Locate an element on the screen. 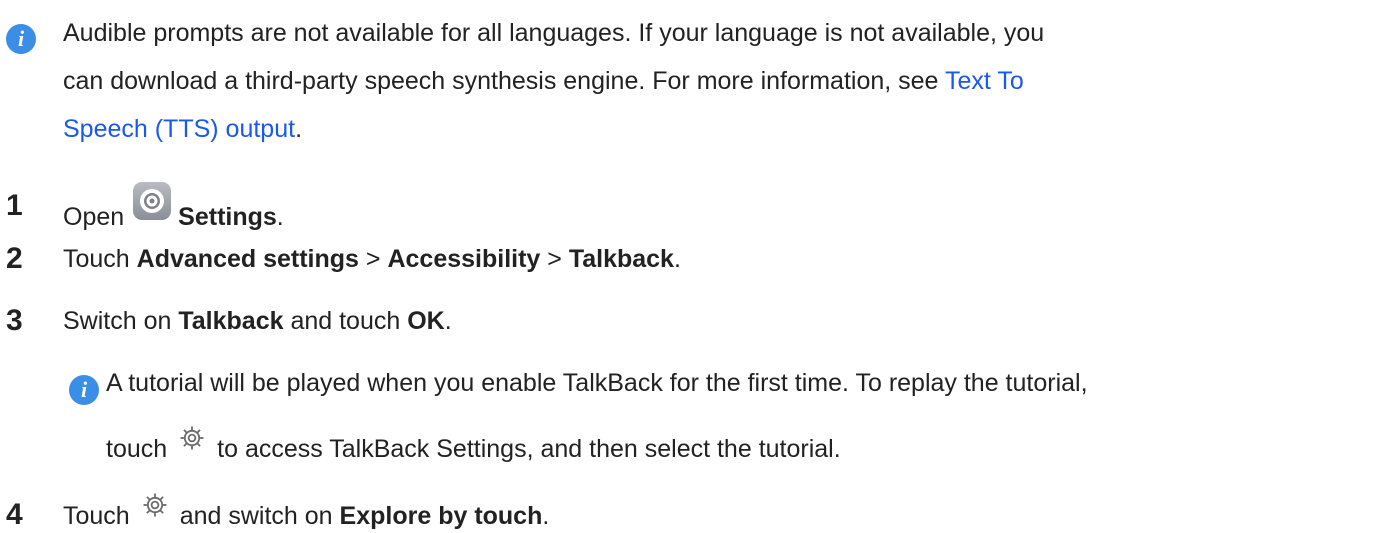 Image resolution: width=1384 pixels, height=533 pixels. step-text-switch-on: Switch on is located at coordinates (121, 321).